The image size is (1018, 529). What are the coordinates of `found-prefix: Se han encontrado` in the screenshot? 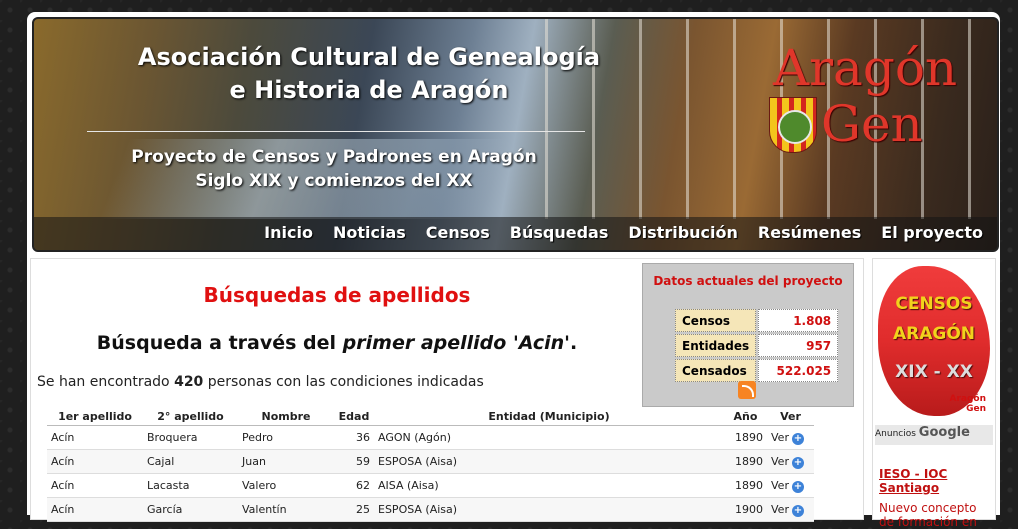 It's located at (106, 382).